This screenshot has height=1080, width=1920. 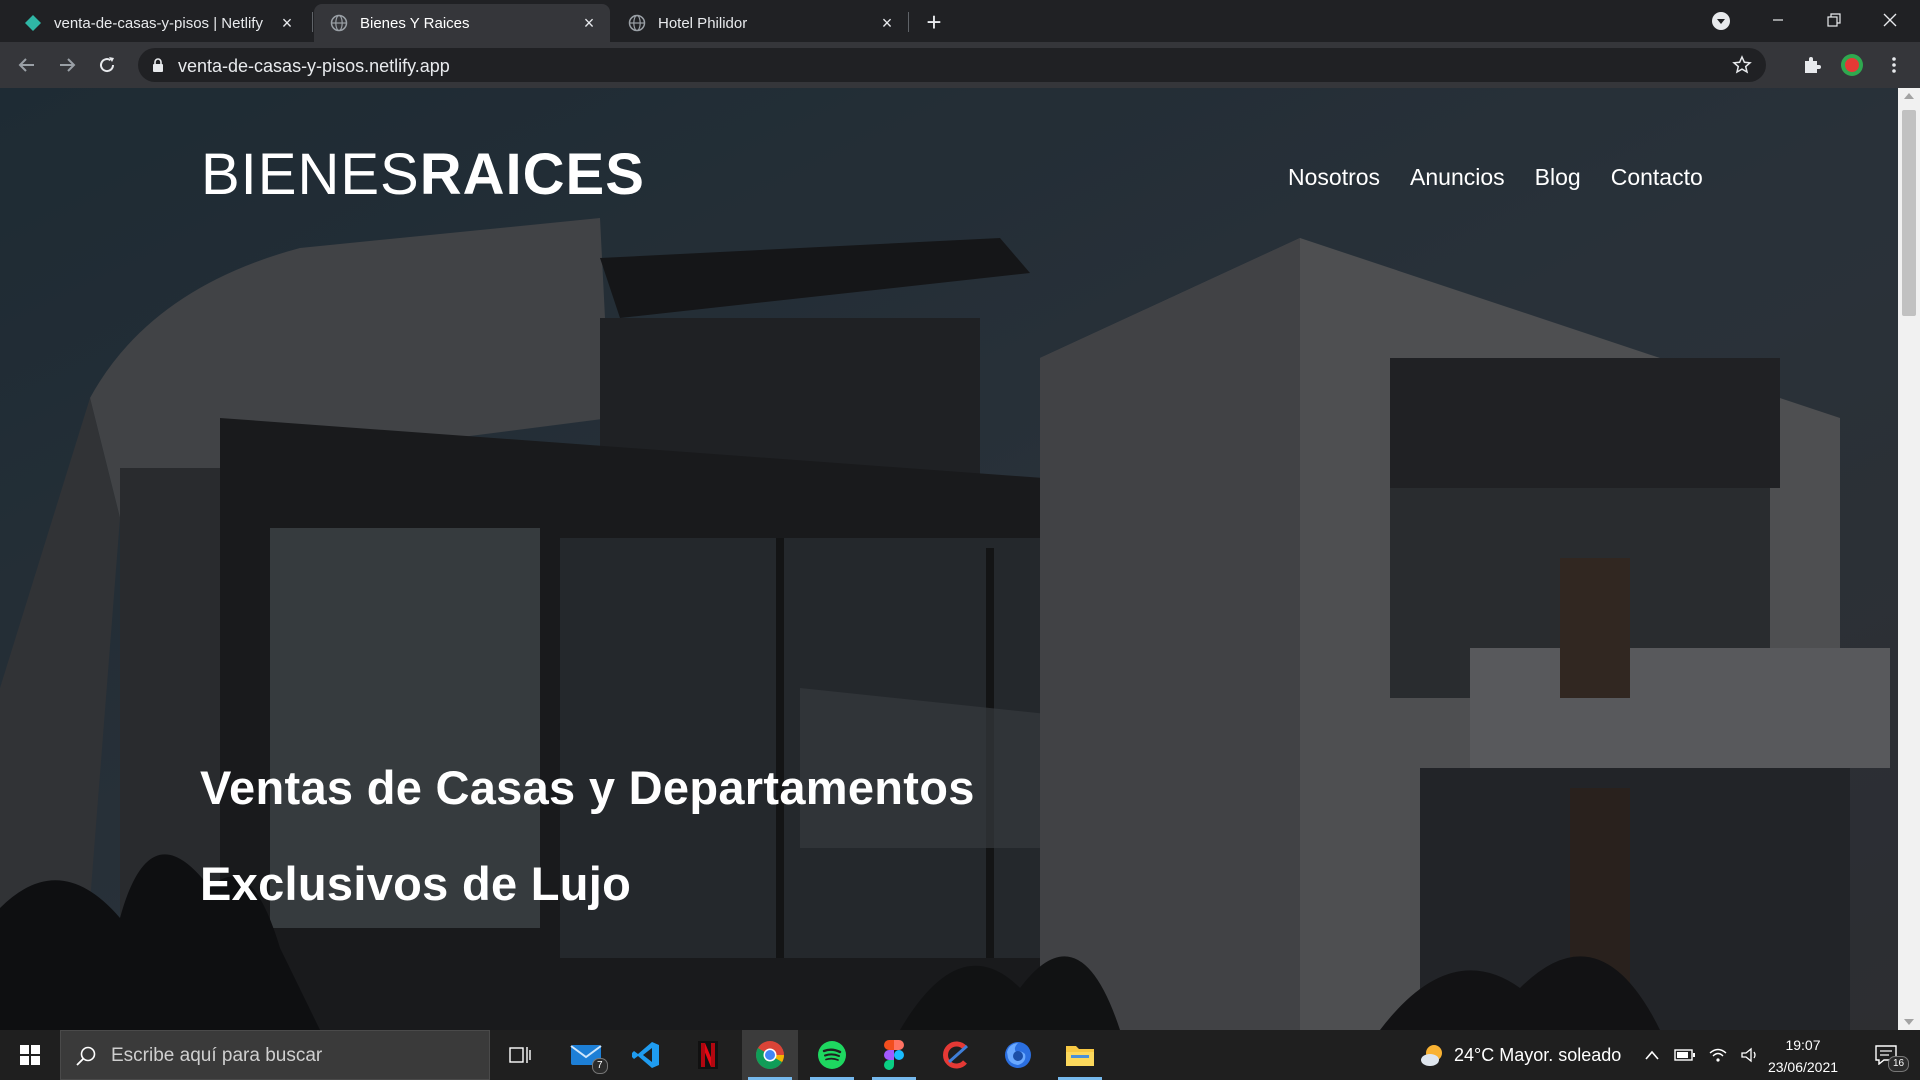 I want to click on browser-toolbar: venta-de-casas-y-pisos.netlify.app, so click(x=960, y=65).